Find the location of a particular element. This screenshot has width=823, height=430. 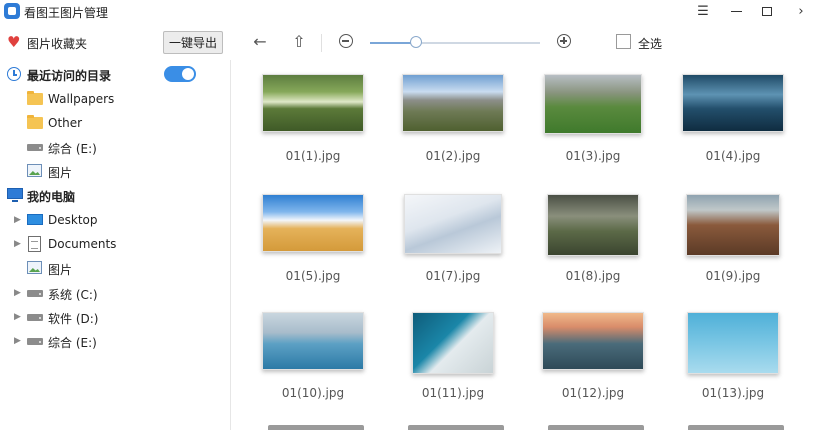

app-logo-icon is located at coordinates (12, 11).